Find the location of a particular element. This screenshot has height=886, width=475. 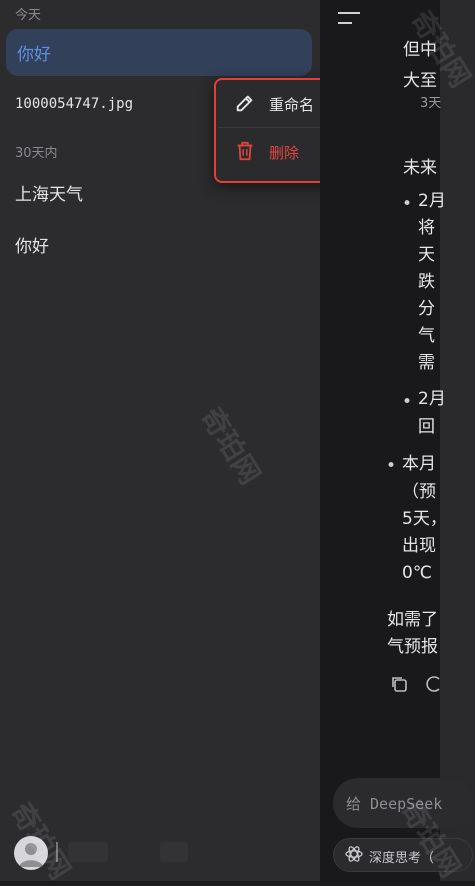

user-icon is located at coordinates (31, 855).